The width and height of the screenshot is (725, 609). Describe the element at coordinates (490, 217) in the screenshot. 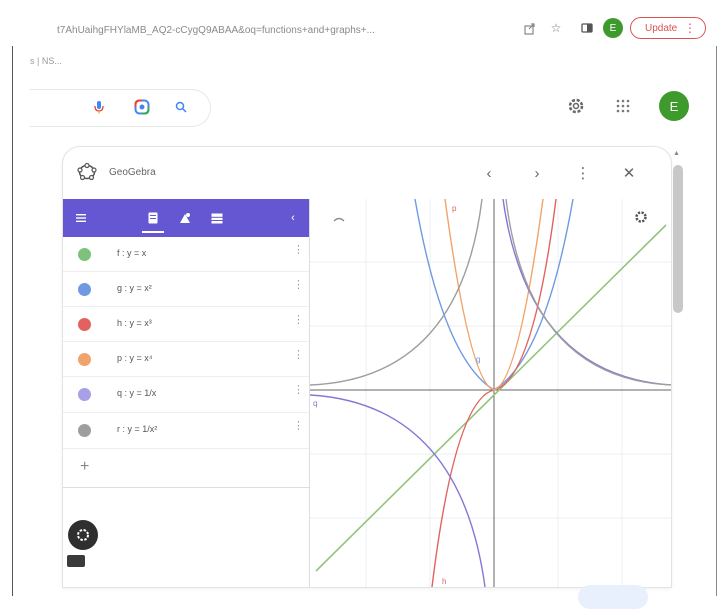

I see `graph-toolbar` at that location.